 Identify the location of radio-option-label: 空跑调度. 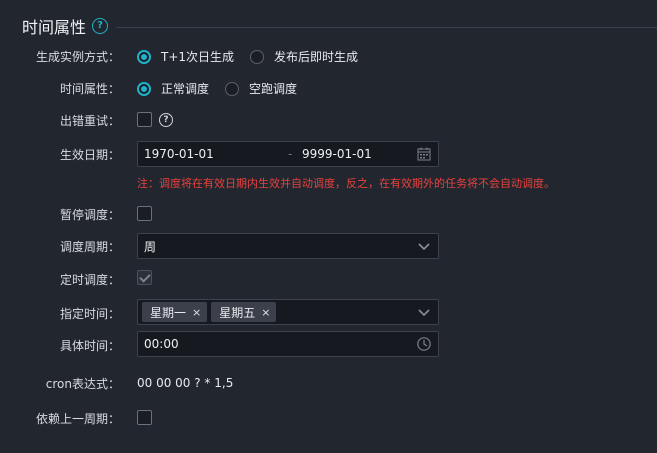
(273, 89).